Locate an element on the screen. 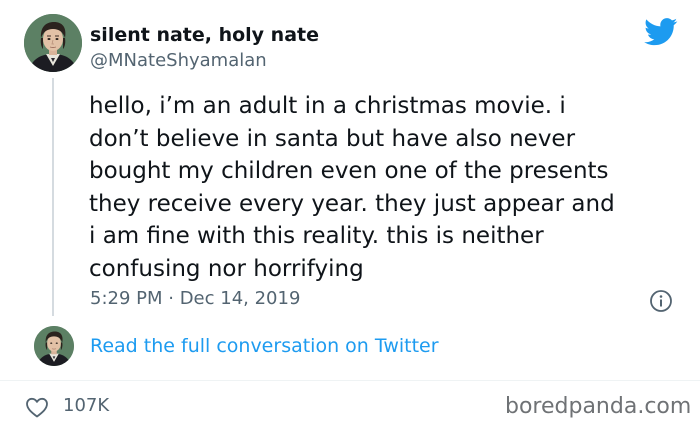 The image size is (700, 431). footer-divider is located at coordinates (350, 380).